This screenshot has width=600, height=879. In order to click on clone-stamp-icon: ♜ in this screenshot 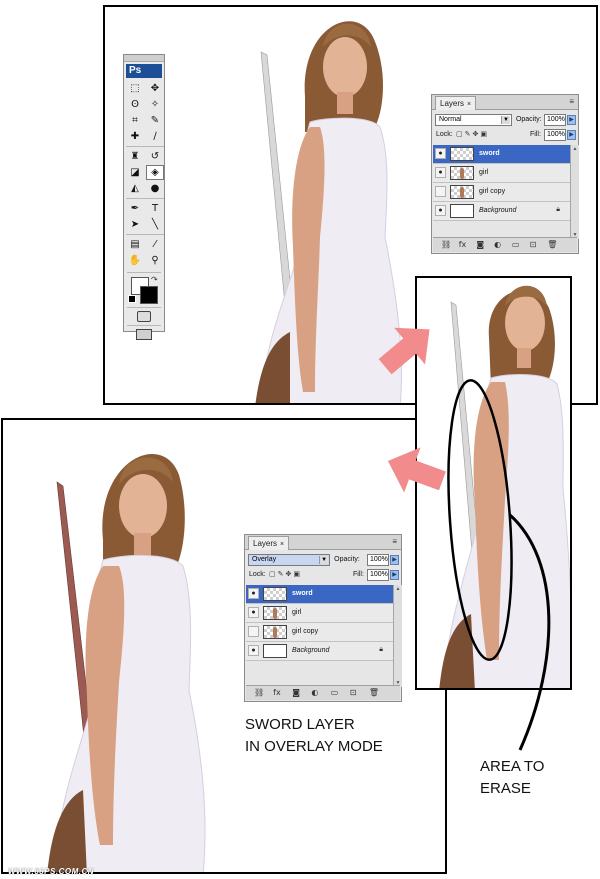, I will do `click(135, 156)`.